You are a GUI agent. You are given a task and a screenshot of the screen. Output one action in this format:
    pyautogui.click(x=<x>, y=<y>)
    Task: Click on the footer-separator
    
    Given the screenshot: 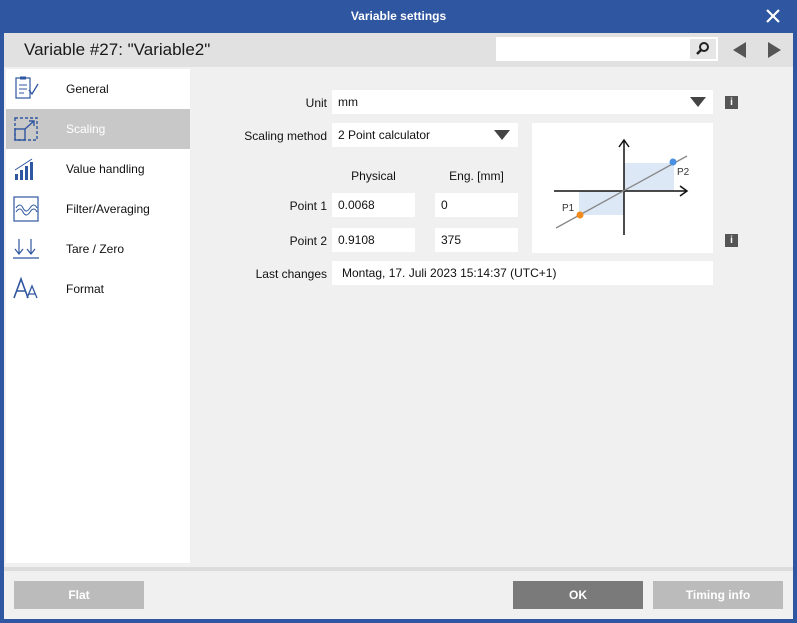 What is the action you would take?
    pyautogui.click(x=398, y=569)
    